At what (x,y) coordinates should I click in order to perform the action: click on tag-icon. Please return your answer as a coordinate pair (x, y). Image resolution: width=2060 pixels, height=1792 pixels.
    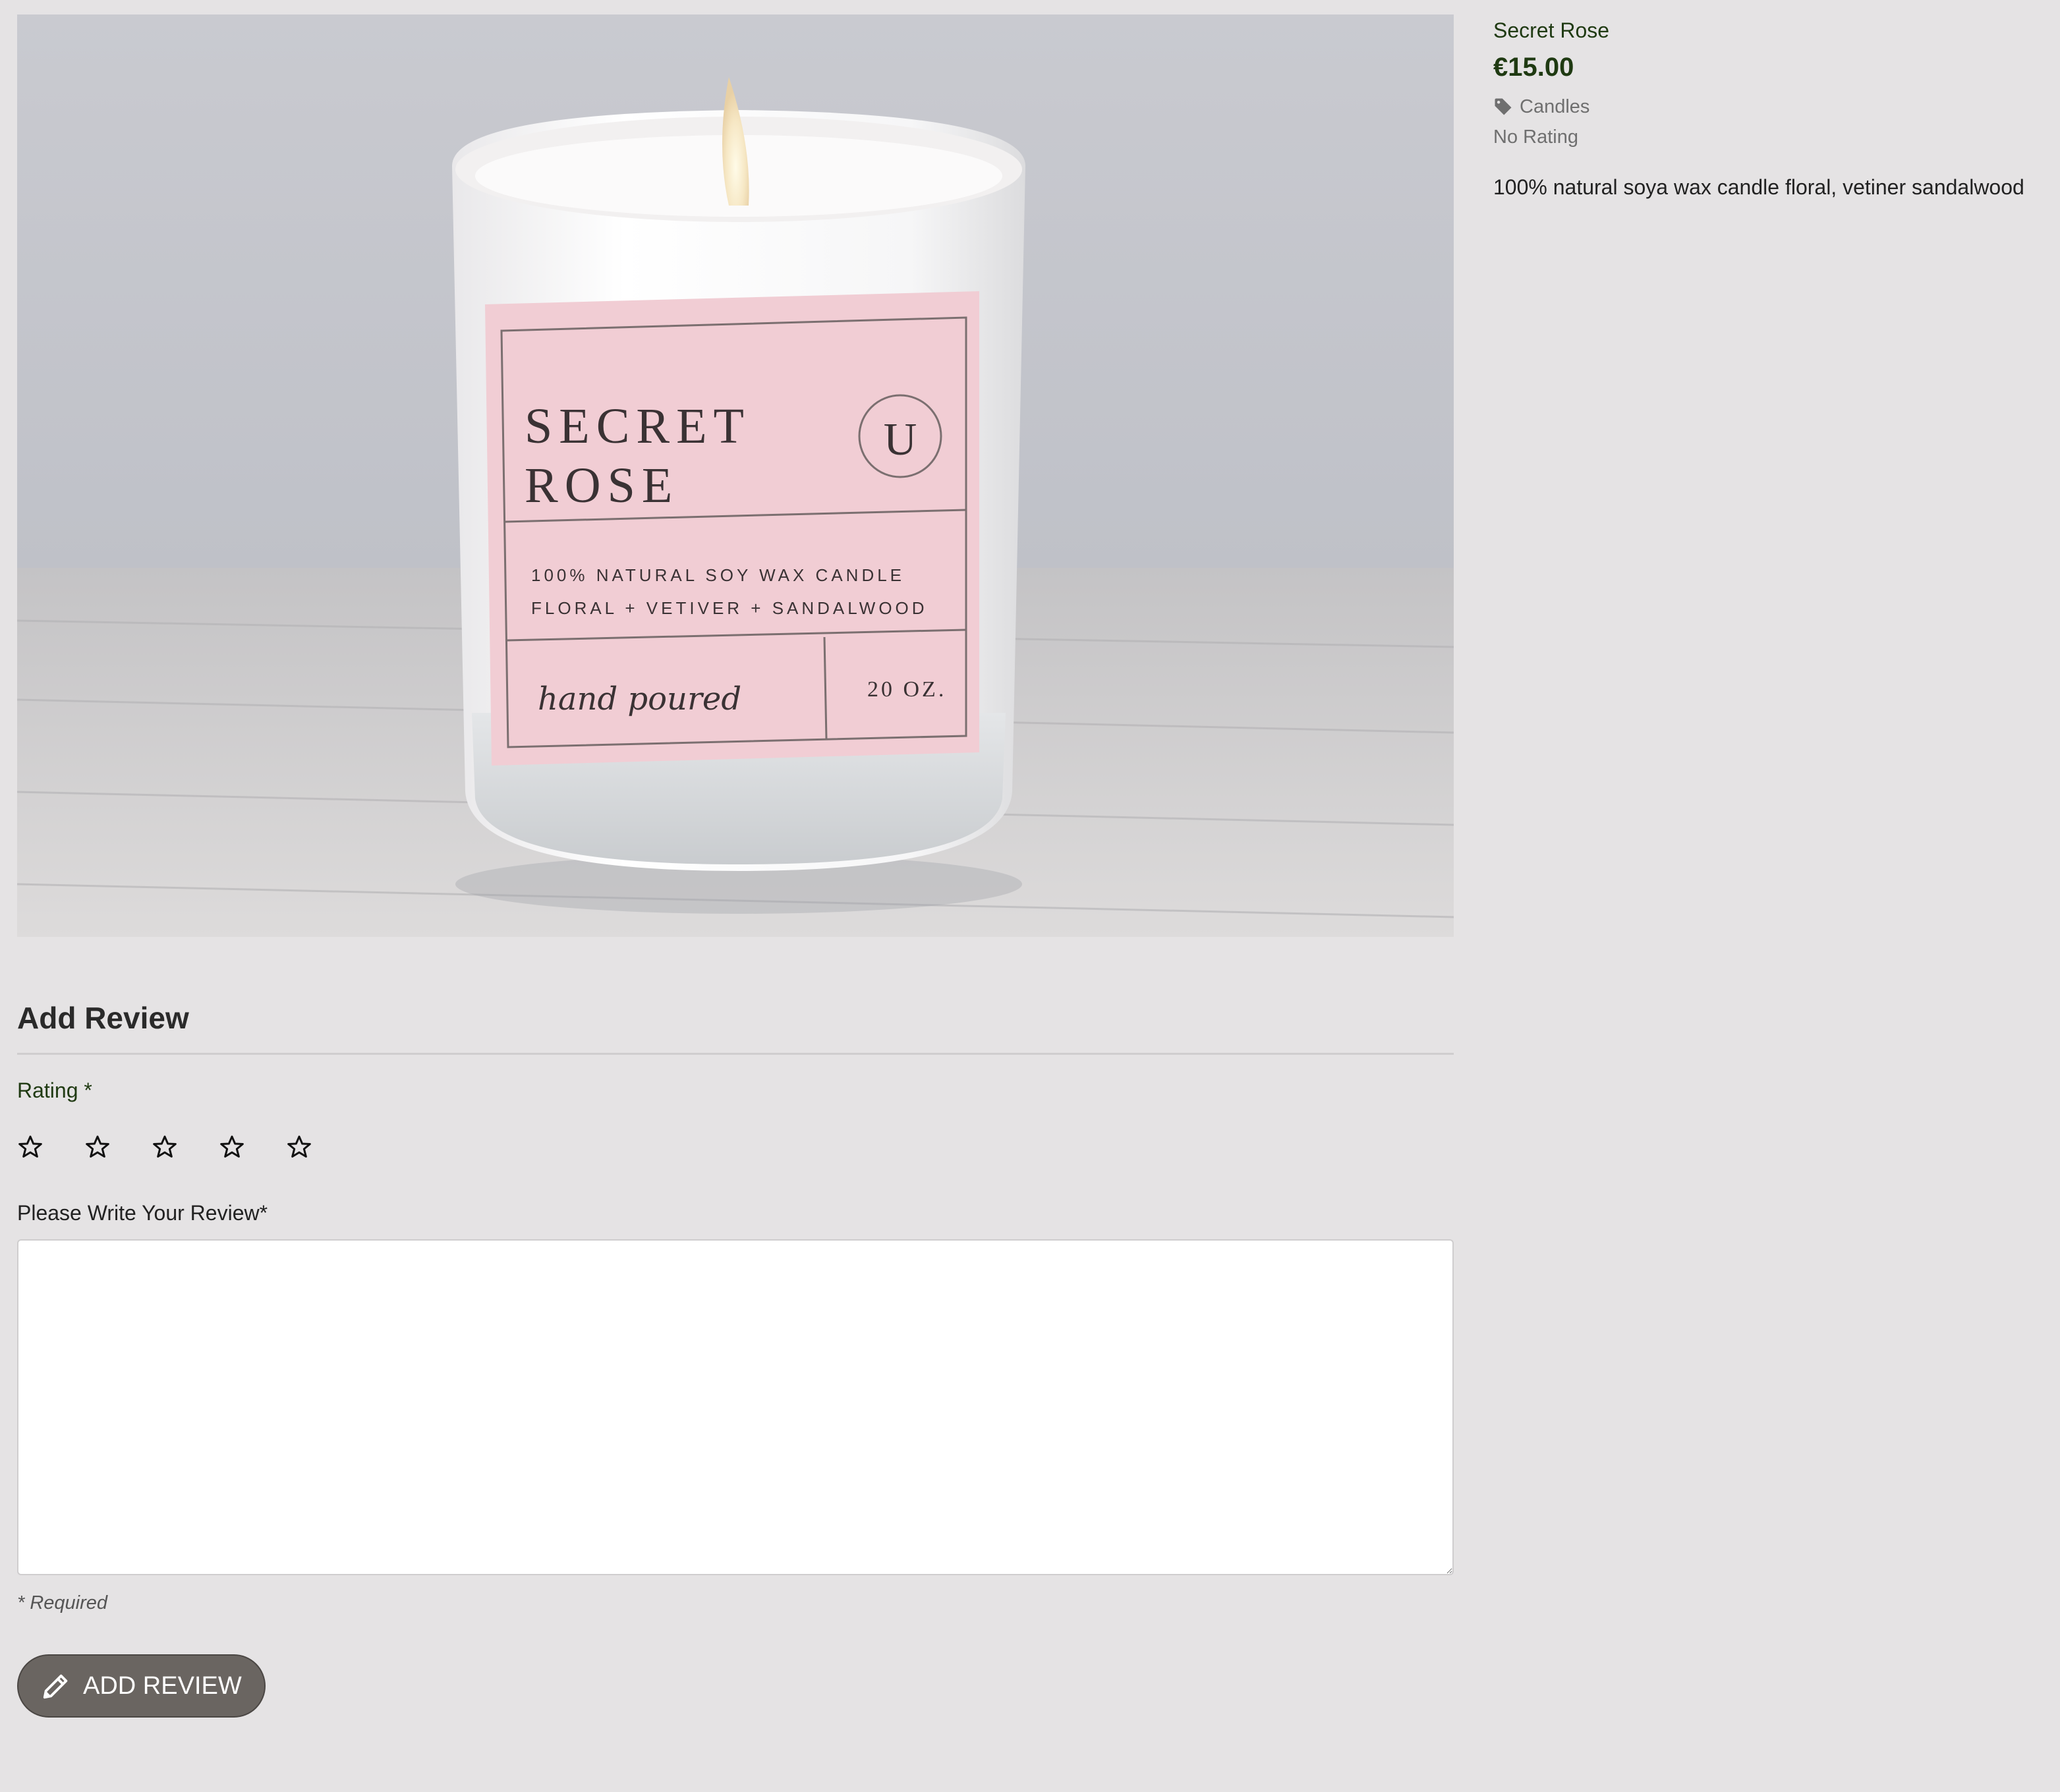
    Looking at the image, I should click on (1503, 106).